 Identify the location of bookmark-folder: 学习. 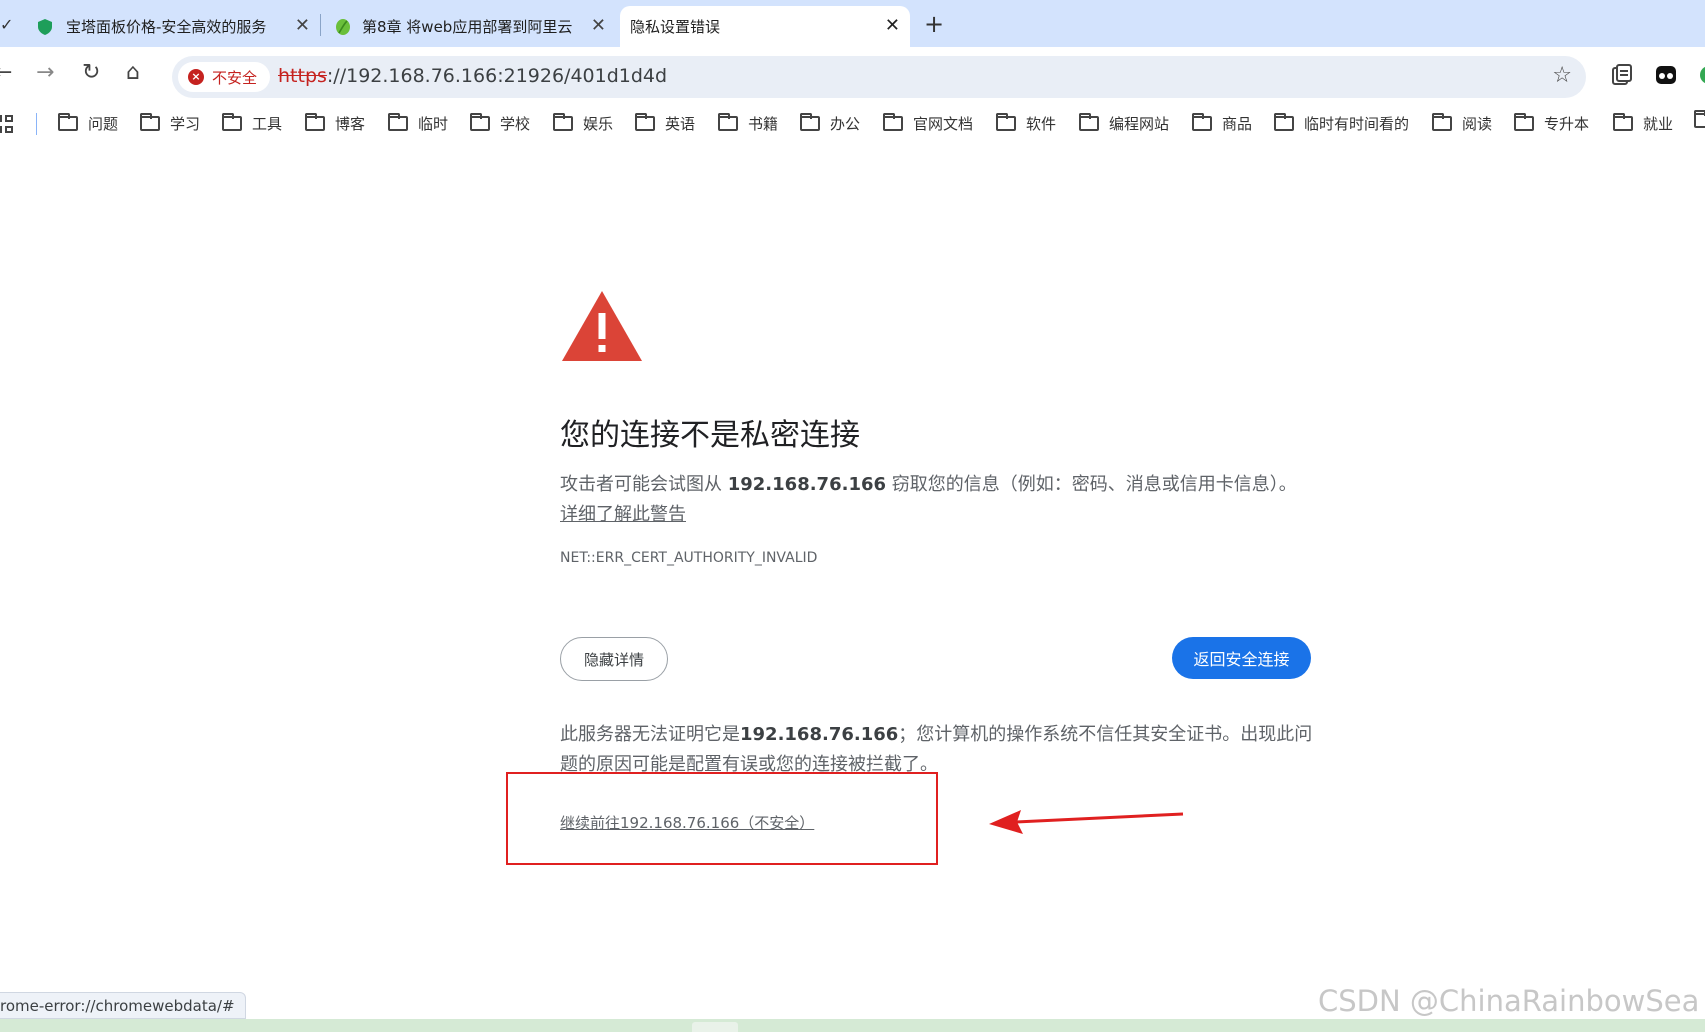
(170, 123).